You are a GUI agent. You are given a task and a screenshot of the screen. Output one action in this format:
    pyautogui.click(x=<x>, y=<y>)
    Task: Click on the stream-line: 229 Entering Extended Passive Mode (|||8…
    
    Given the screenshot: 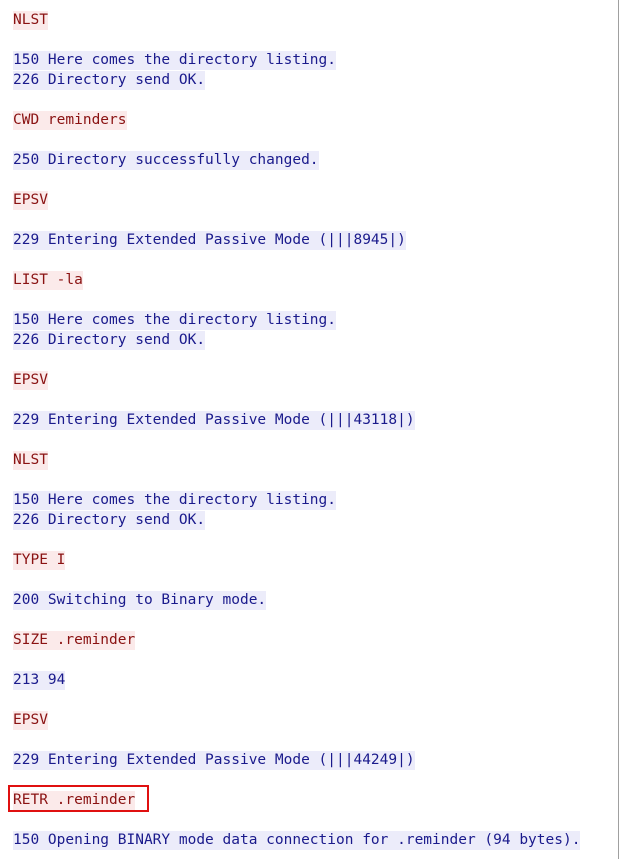 What is the action you would take?
    pyautogui.click(x=315, y=240)
    